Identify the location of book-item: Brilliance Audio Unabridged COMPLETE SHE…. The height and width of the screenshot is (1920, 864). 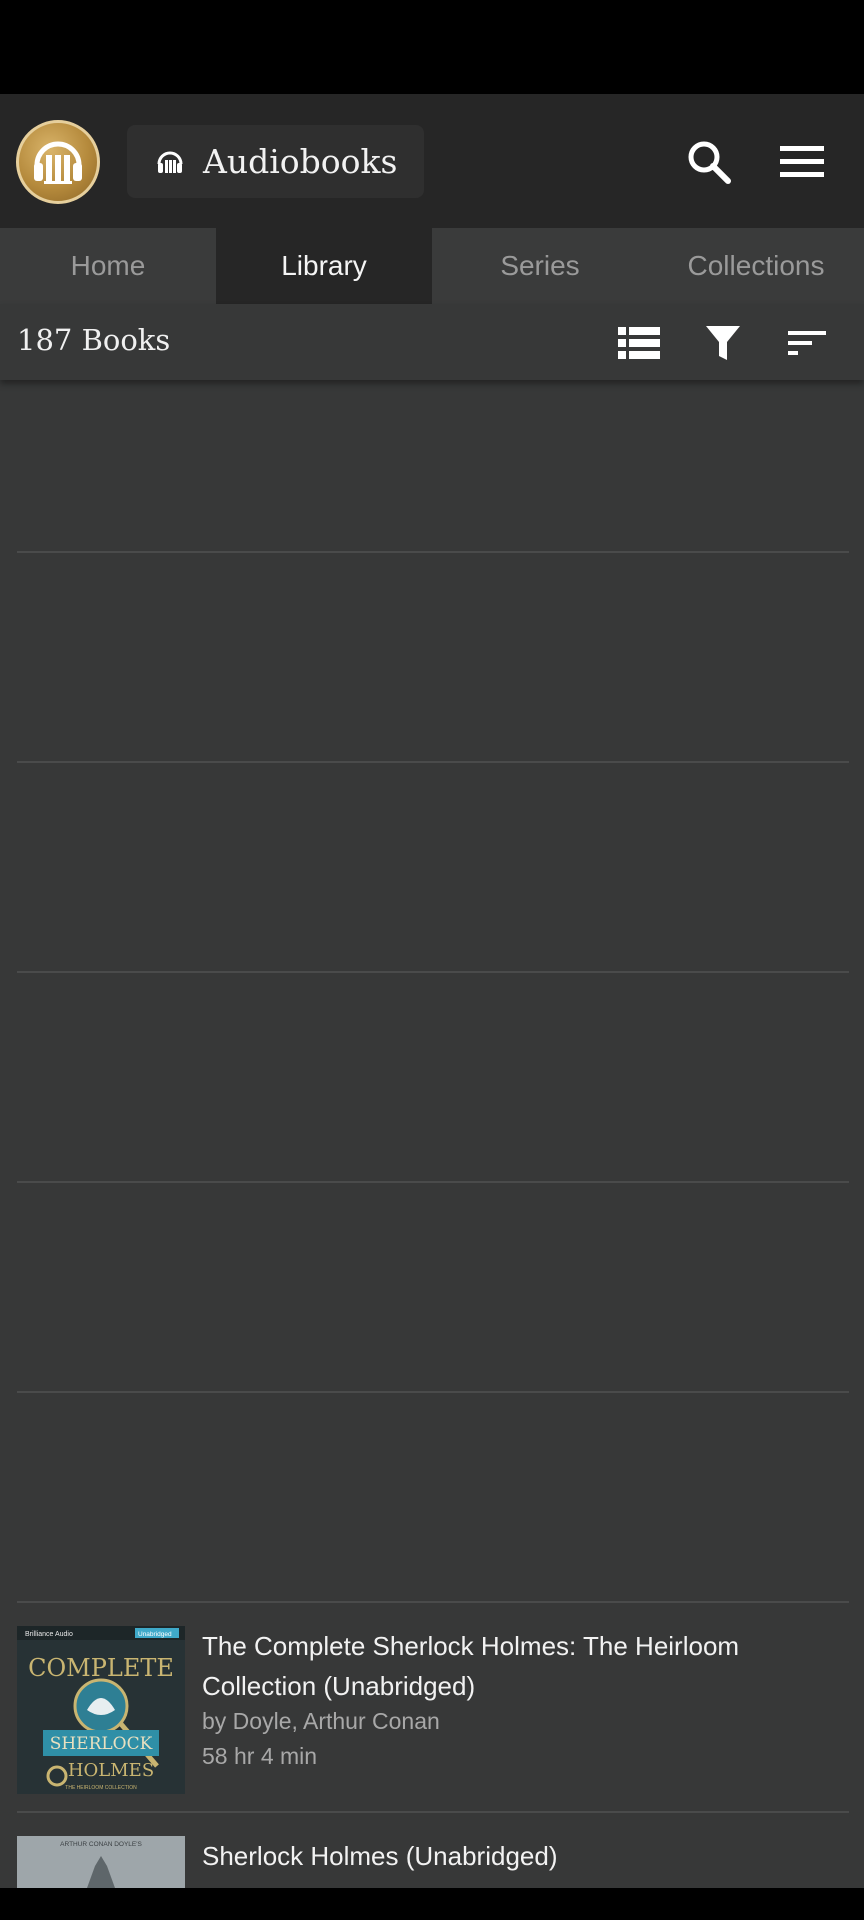
(433, 1711).